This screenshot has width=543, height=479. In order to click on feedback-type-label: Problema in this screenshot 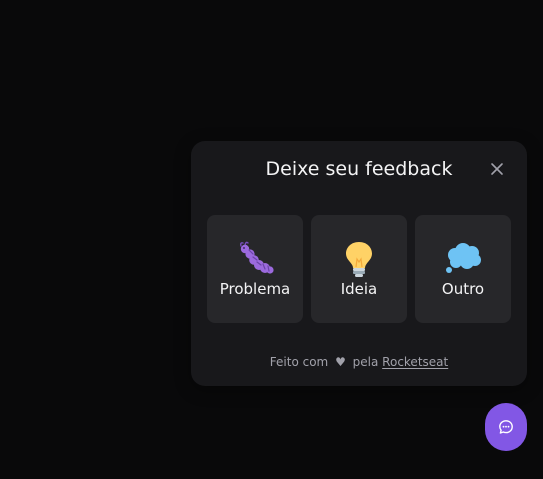, I will do `click(255, 289)`.